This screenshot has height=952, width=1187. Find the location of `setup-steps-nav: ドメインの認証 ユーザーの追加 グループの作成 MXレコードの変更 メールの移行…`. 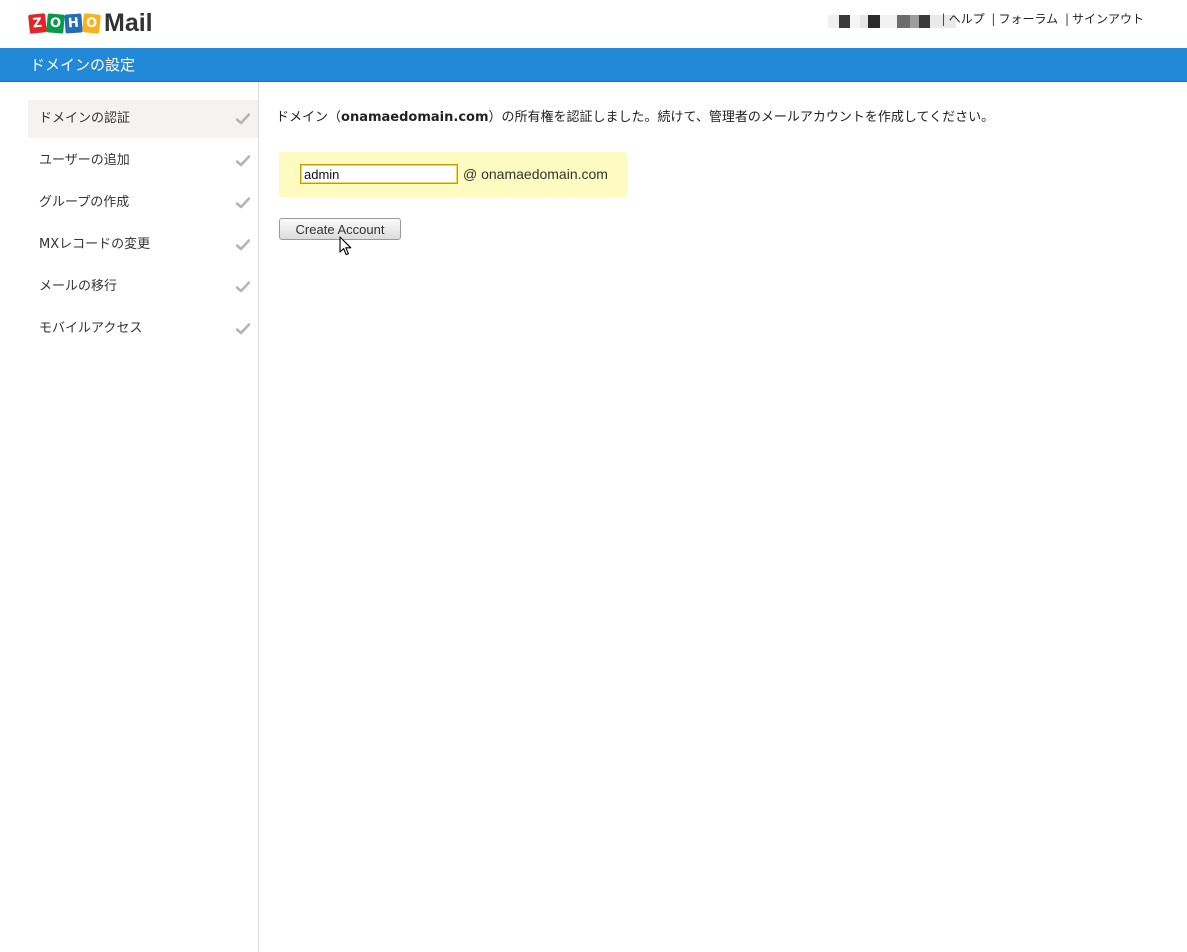

setup-steps-nav: ドメインの認証 ユーザーの追加 グループの作成 MXレコードの変更 メールの移行… is located at coordinates (143, 226).